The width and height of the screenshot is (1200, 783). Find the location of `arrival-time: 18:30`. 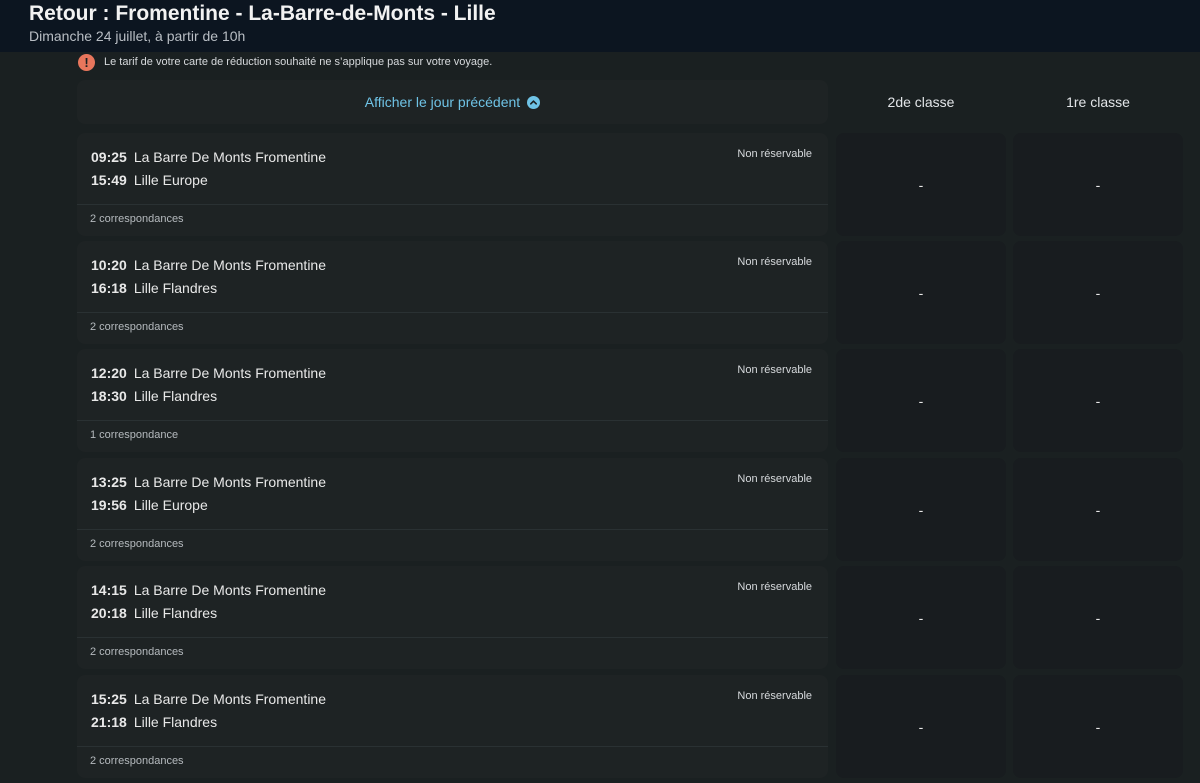

arrival-time: 18:30 is located at coordinates (109, 396).